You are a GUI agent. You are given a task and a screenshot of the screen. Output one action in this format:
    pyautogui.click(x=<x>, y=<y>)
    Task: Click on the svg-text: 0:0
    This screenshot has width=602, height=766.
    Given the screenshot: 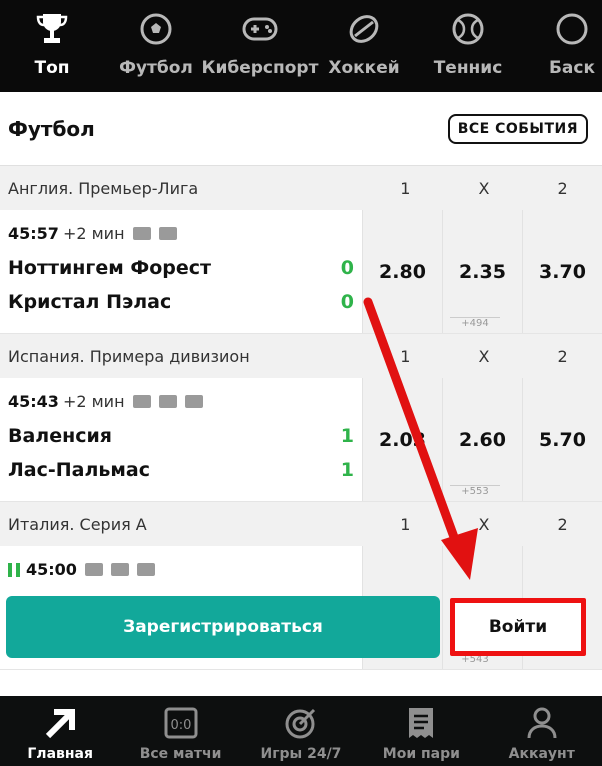 What is the action you would take?
    pyautogui.click(x=180, y=725)
    